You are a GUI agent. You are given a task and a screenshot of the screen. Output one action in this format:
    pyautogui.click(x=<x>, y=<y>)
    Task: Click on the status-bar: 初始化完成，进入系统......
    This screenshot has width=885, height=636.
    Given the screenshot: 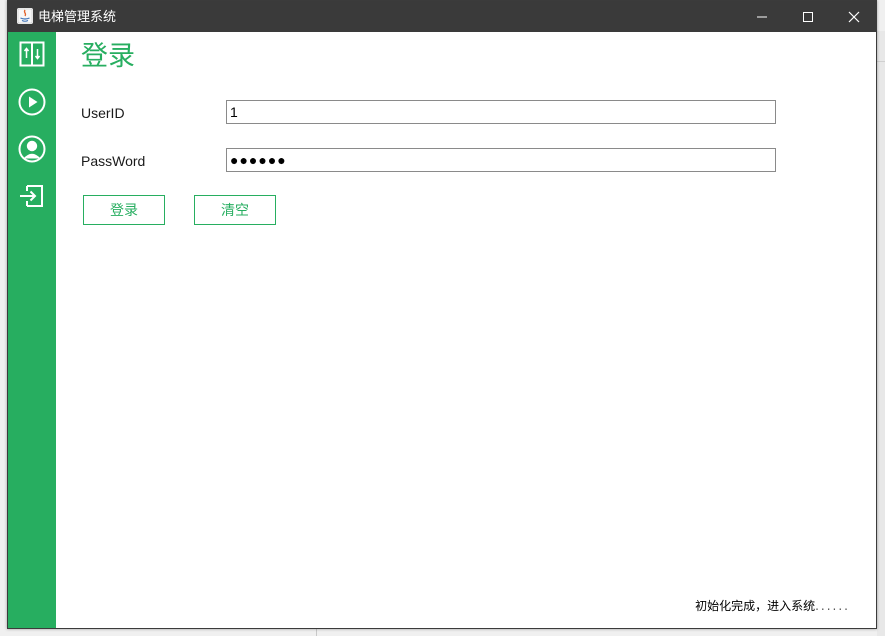 What is the action you would take?
    pyautogui.click(x=772, y=606)
    